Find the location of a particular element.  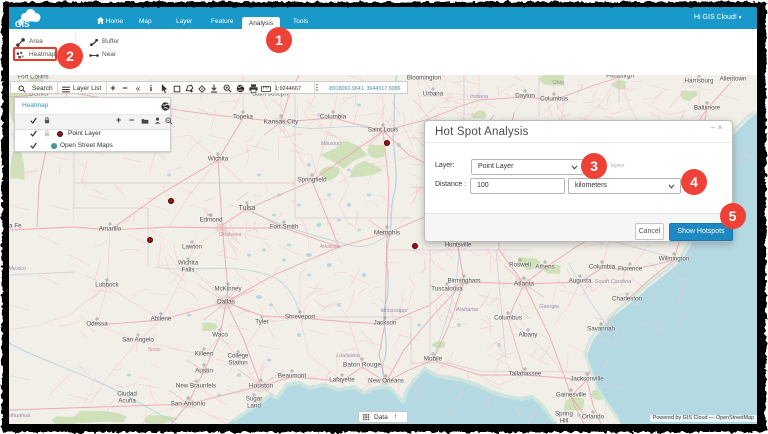

svg-text: GIS is located at coordinates (22, 24).